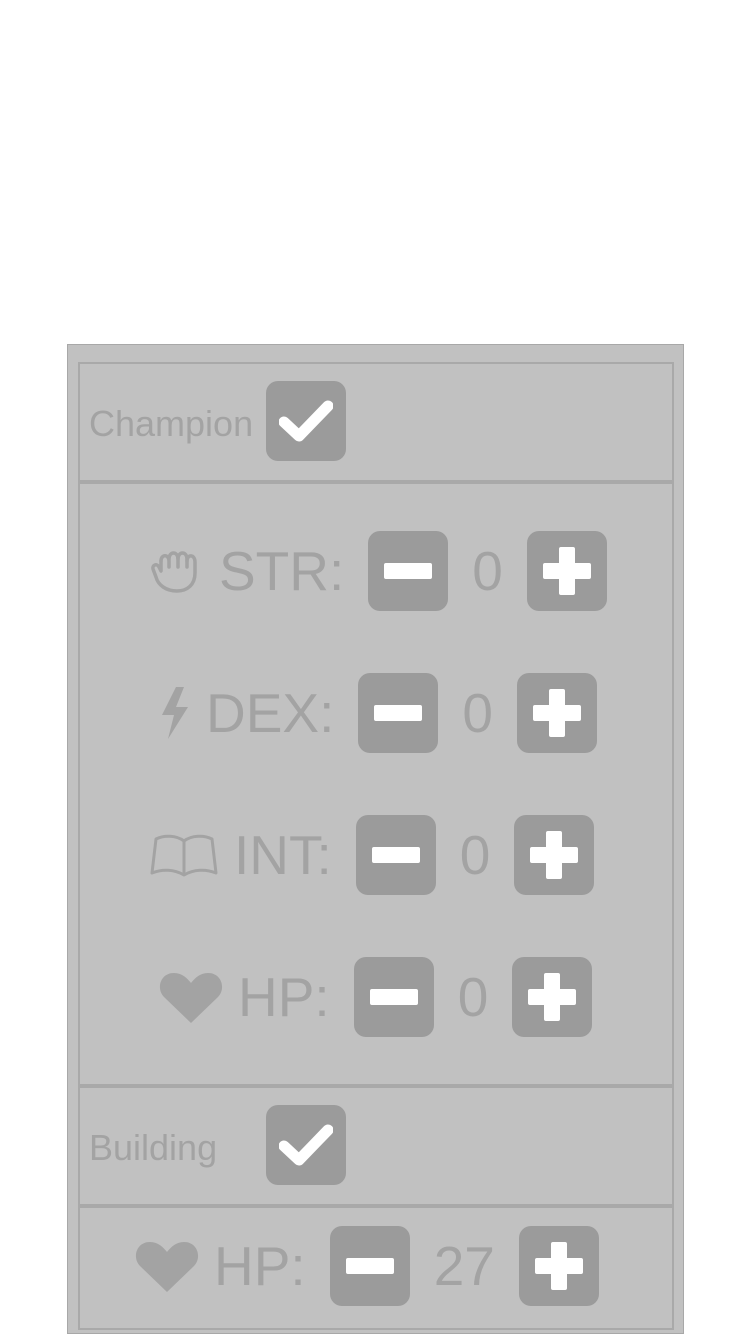 The height and width of the screenshot is (1334, 750). Describe the element at coordinates (175, 713) in the screenshot. I see `lightning-icon` at that location.